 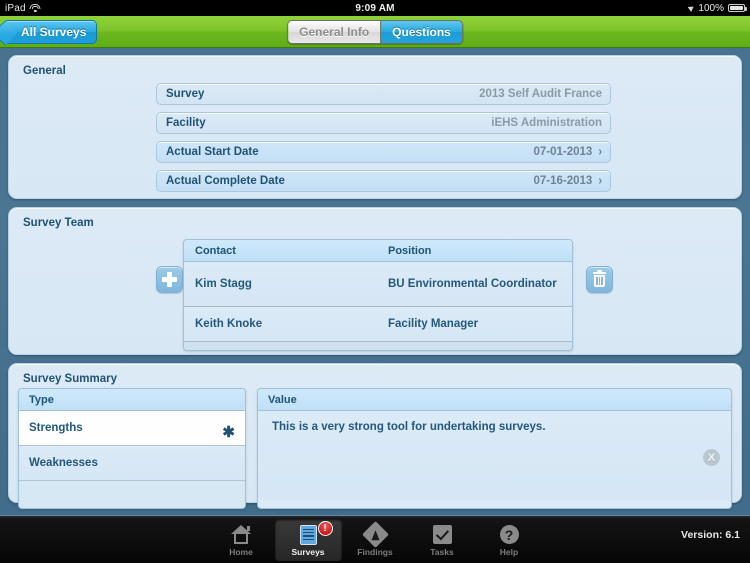 I want to click on cell-position: BU Environmental Coordinator, so click(x=472, y=284).